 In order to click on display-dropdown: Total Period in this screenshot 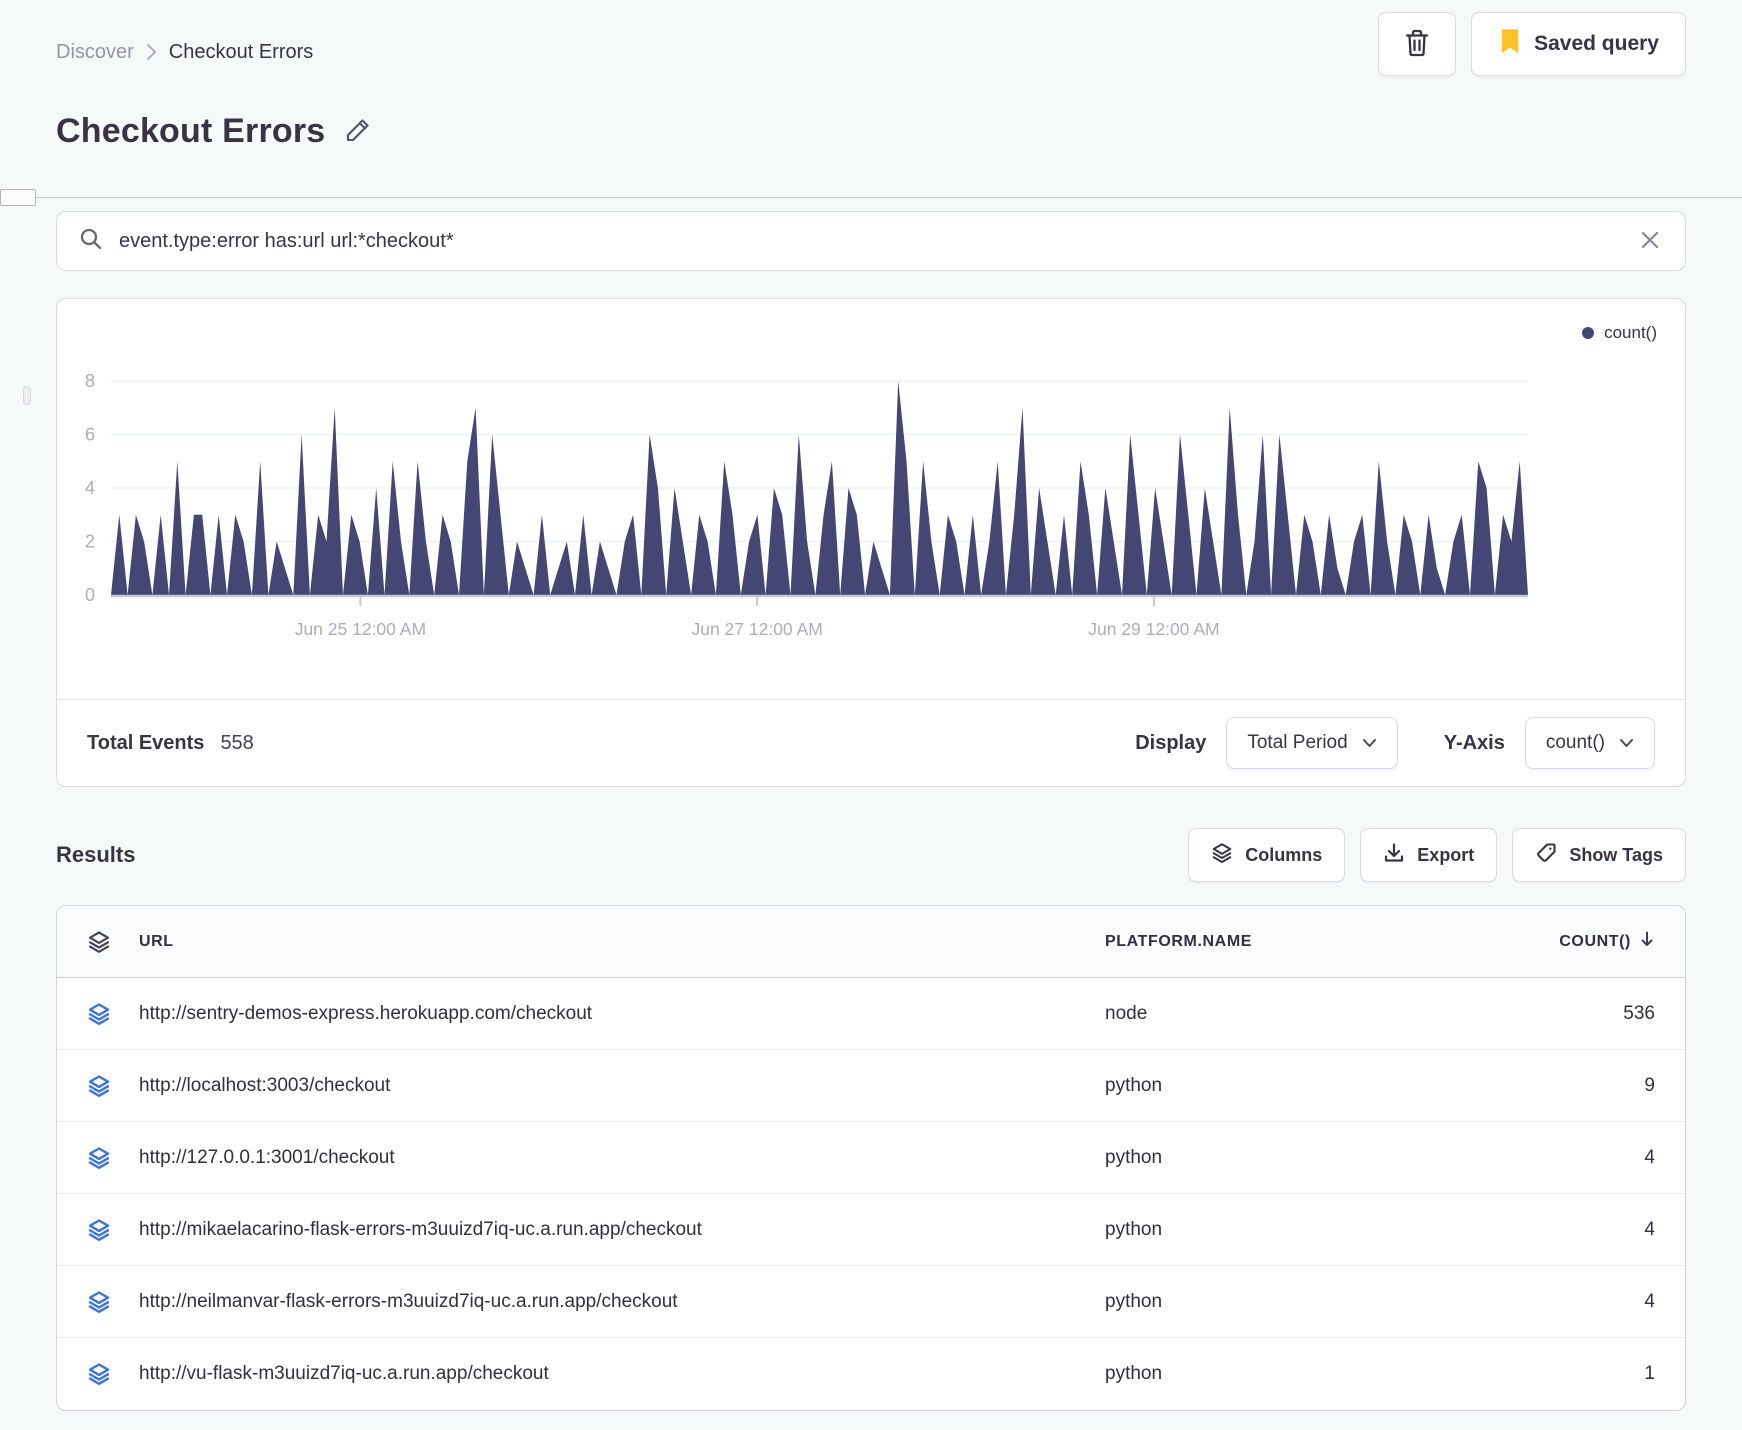, I will do `click(1312, 743)`.